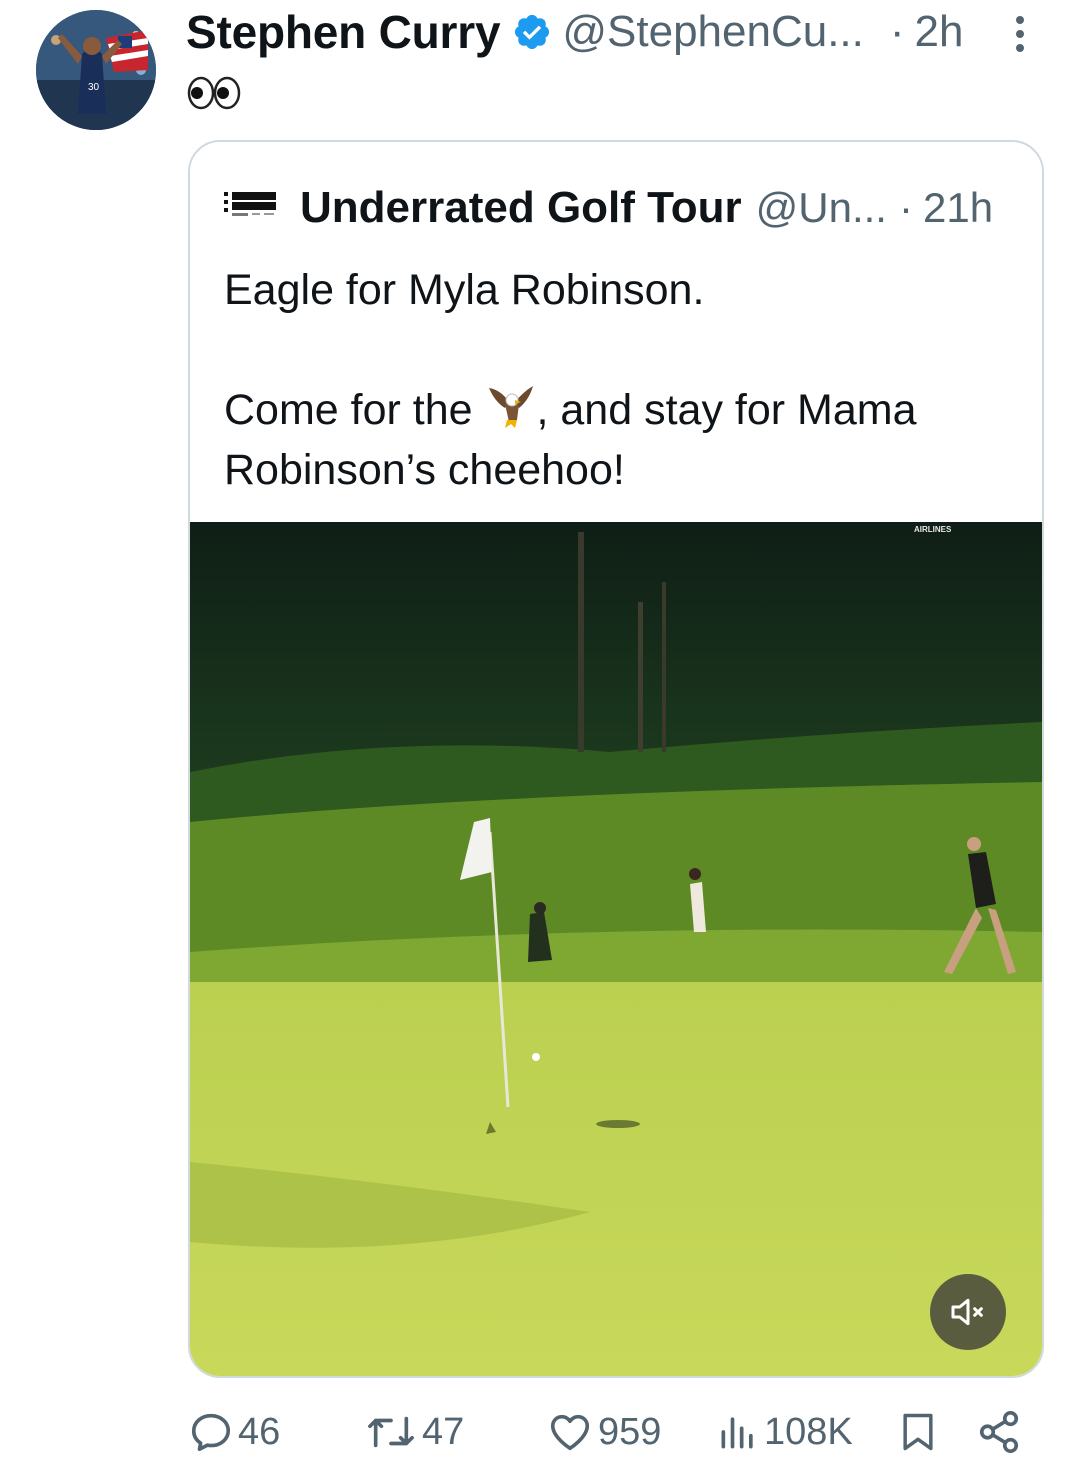  I want to click on tweet-actions: 46 47 959 108K, so click(614, 1432).